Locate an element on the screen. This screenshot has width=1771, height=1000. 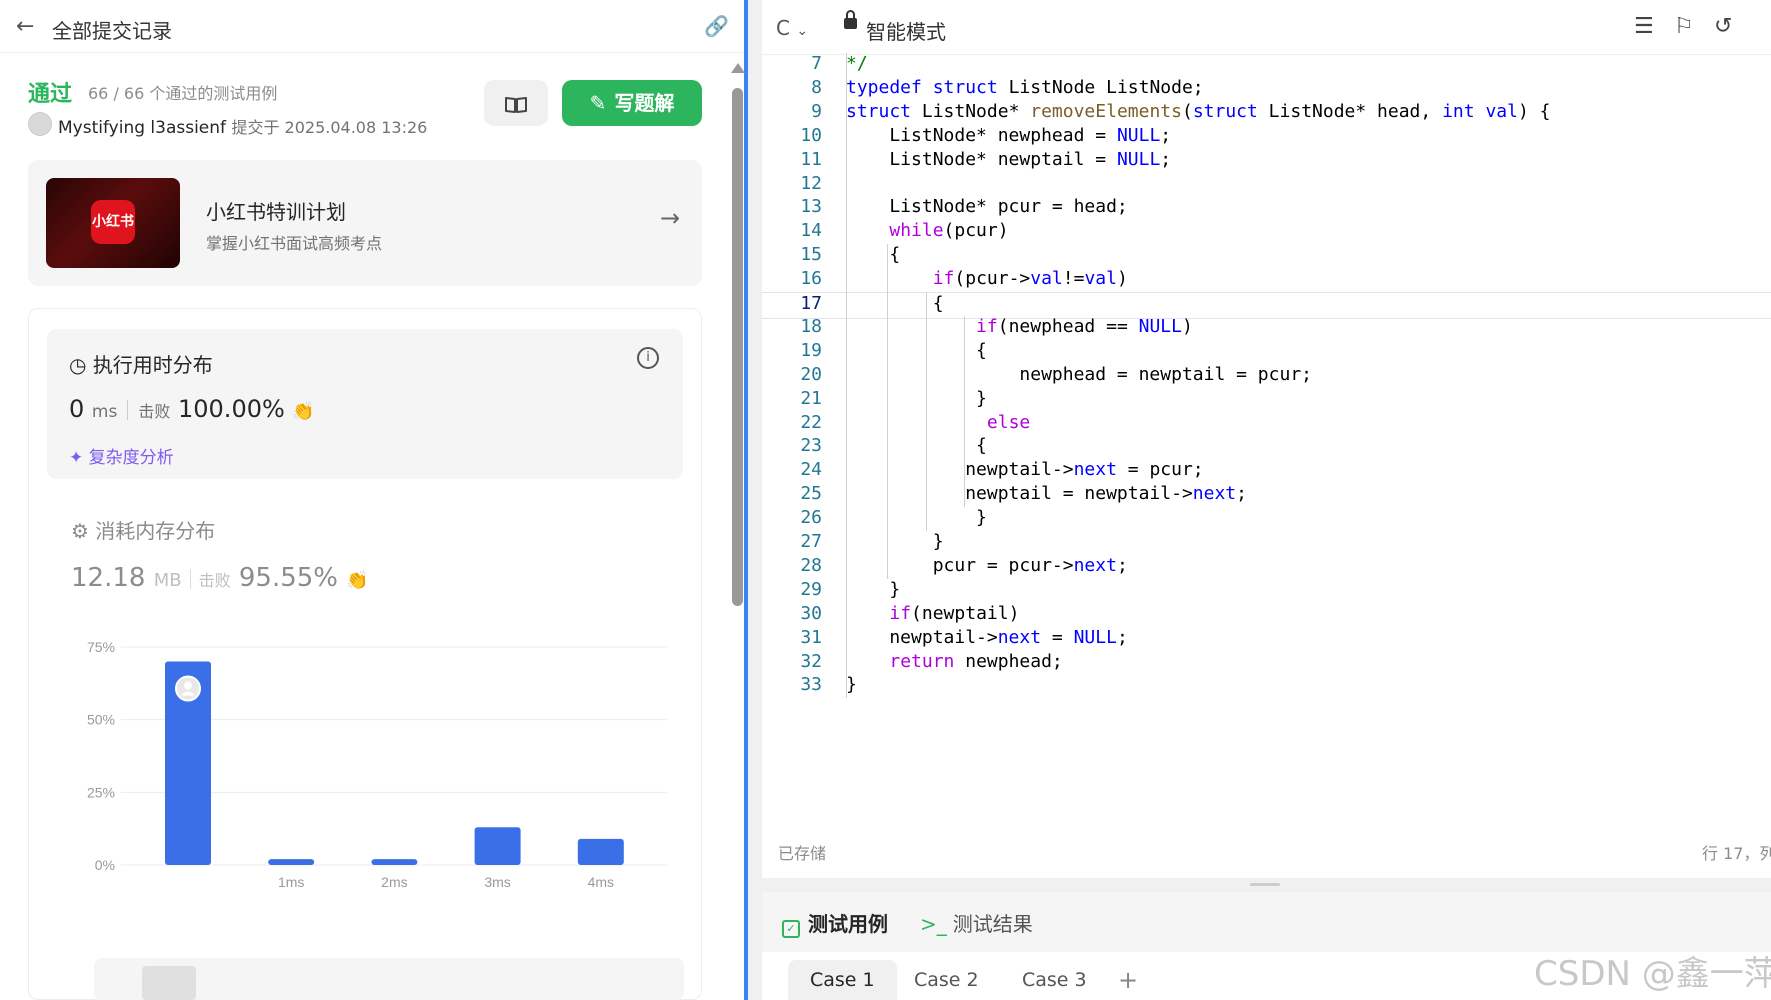
tab-testcases-label: 测试用例 is located at coordinates (848, 924).